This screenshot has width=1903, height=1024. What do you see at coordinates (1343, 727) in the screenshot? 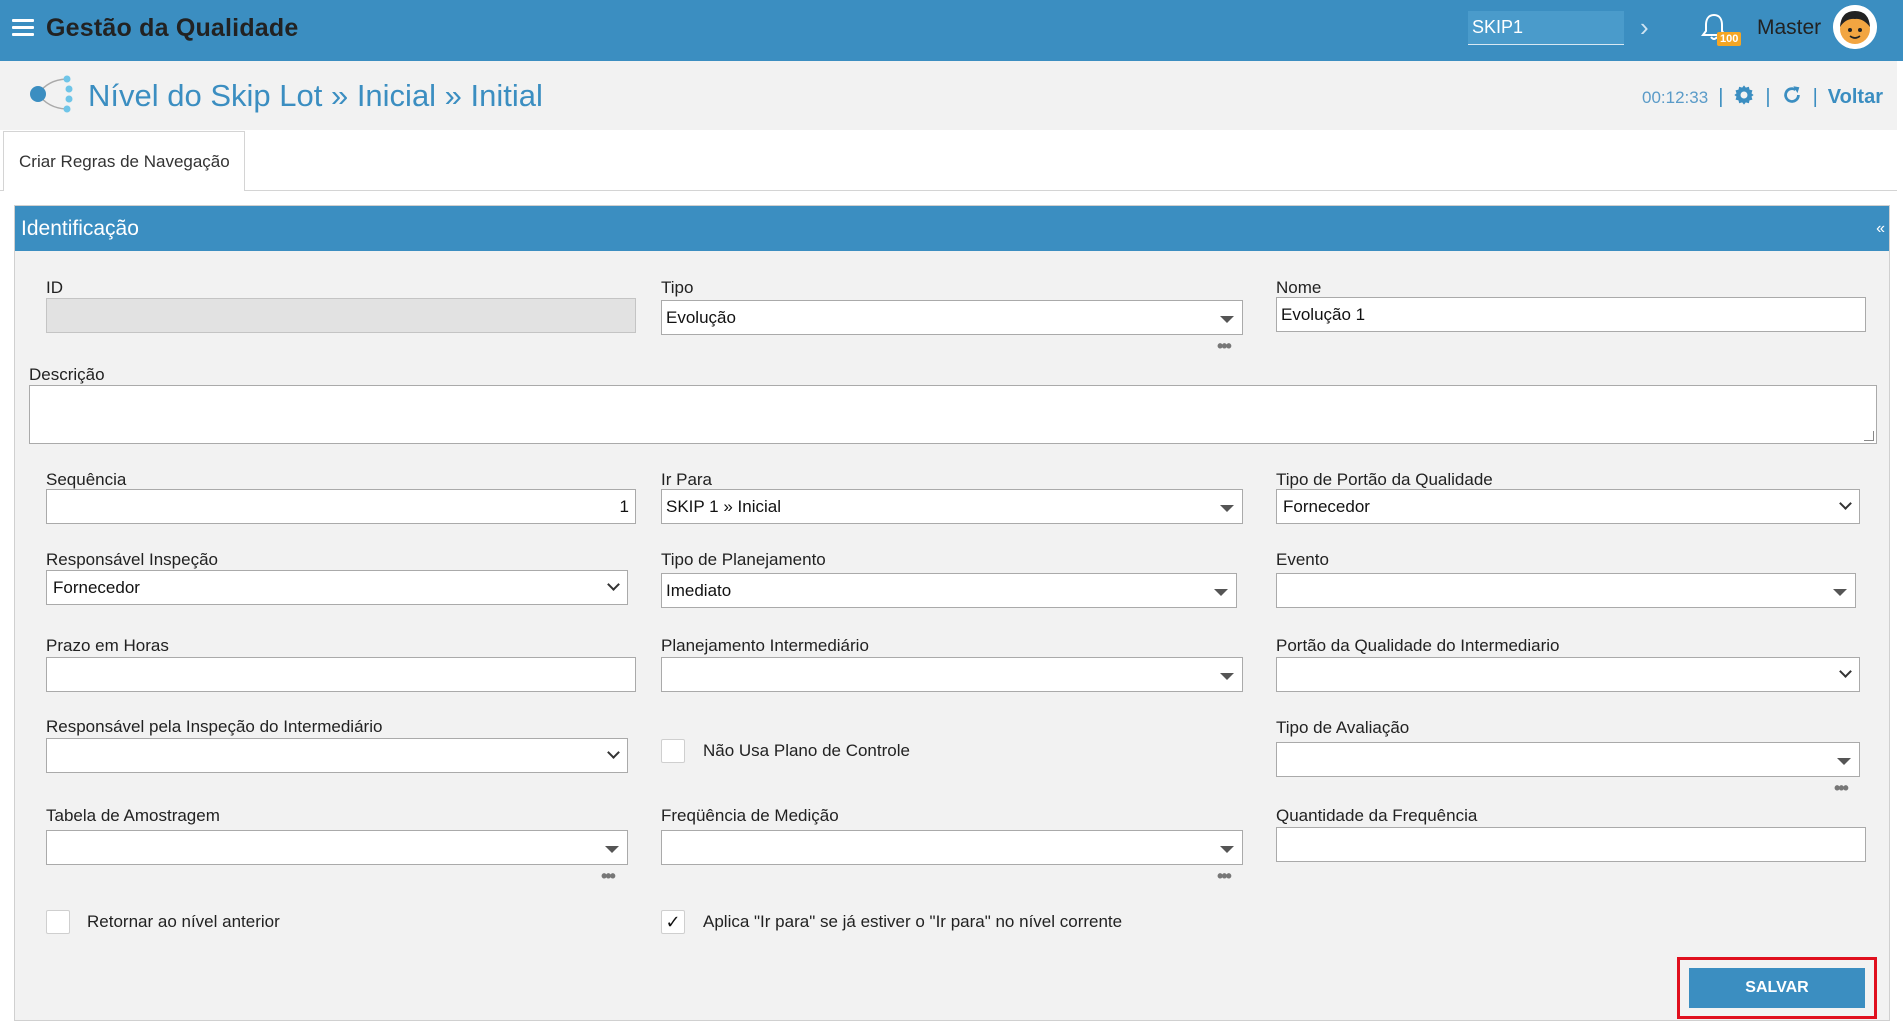
I see `tipo-avaliacao-label: Tipo de Avaliação` at bounding box center [1343, 727].